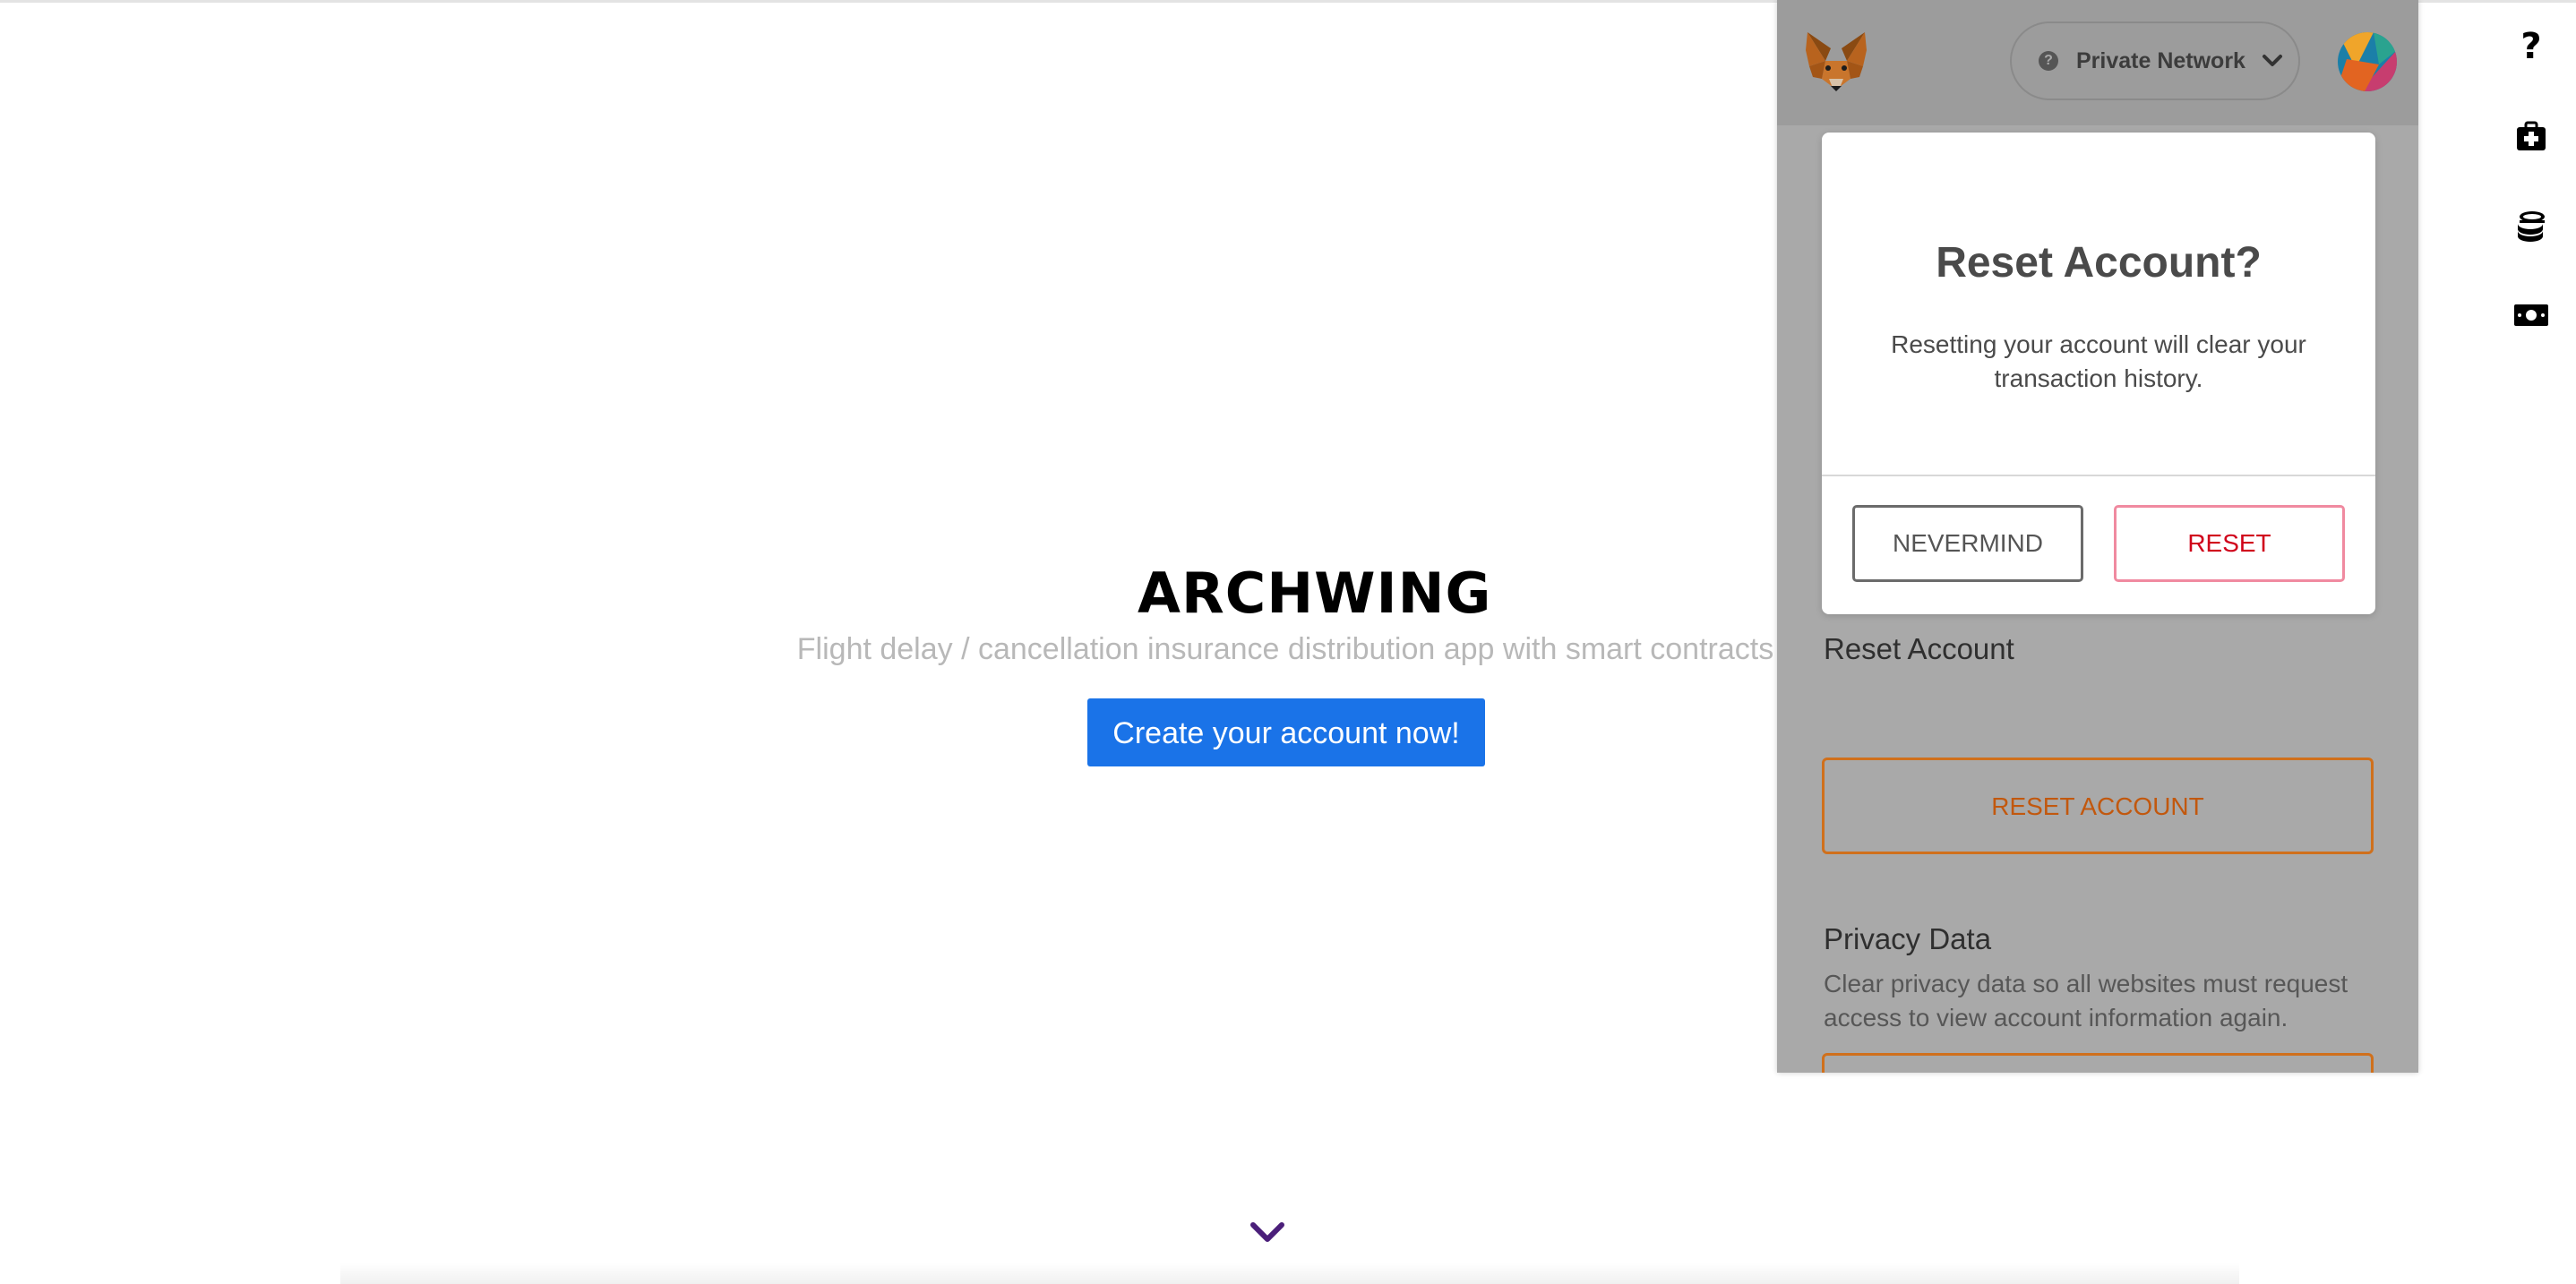 The width and height of the screenshot is (2576, 1284). I want to click on nevermind-button: NEVERMIND, so click(1967, 543).